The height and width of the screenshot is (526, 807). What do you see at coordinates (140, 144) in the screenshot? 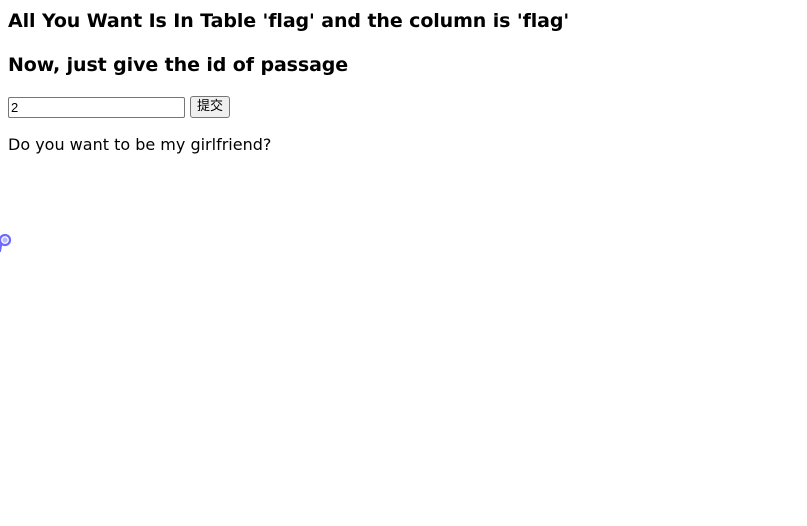
I see `result-text: Do you want to be my girlfriend?` at bounding box center [140, 144].